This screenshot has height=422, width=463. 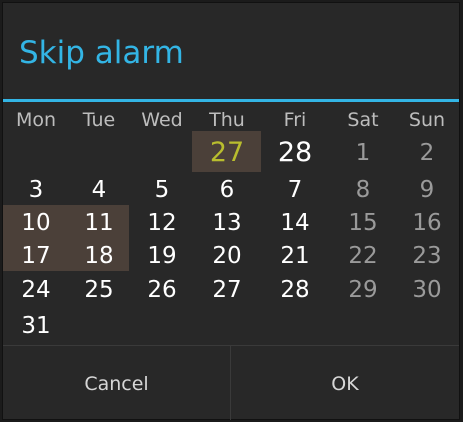 What do you see at coordinates (36, 190) in the screenshot?
I see `day-cell: 3` at bounding box center [36, 190].